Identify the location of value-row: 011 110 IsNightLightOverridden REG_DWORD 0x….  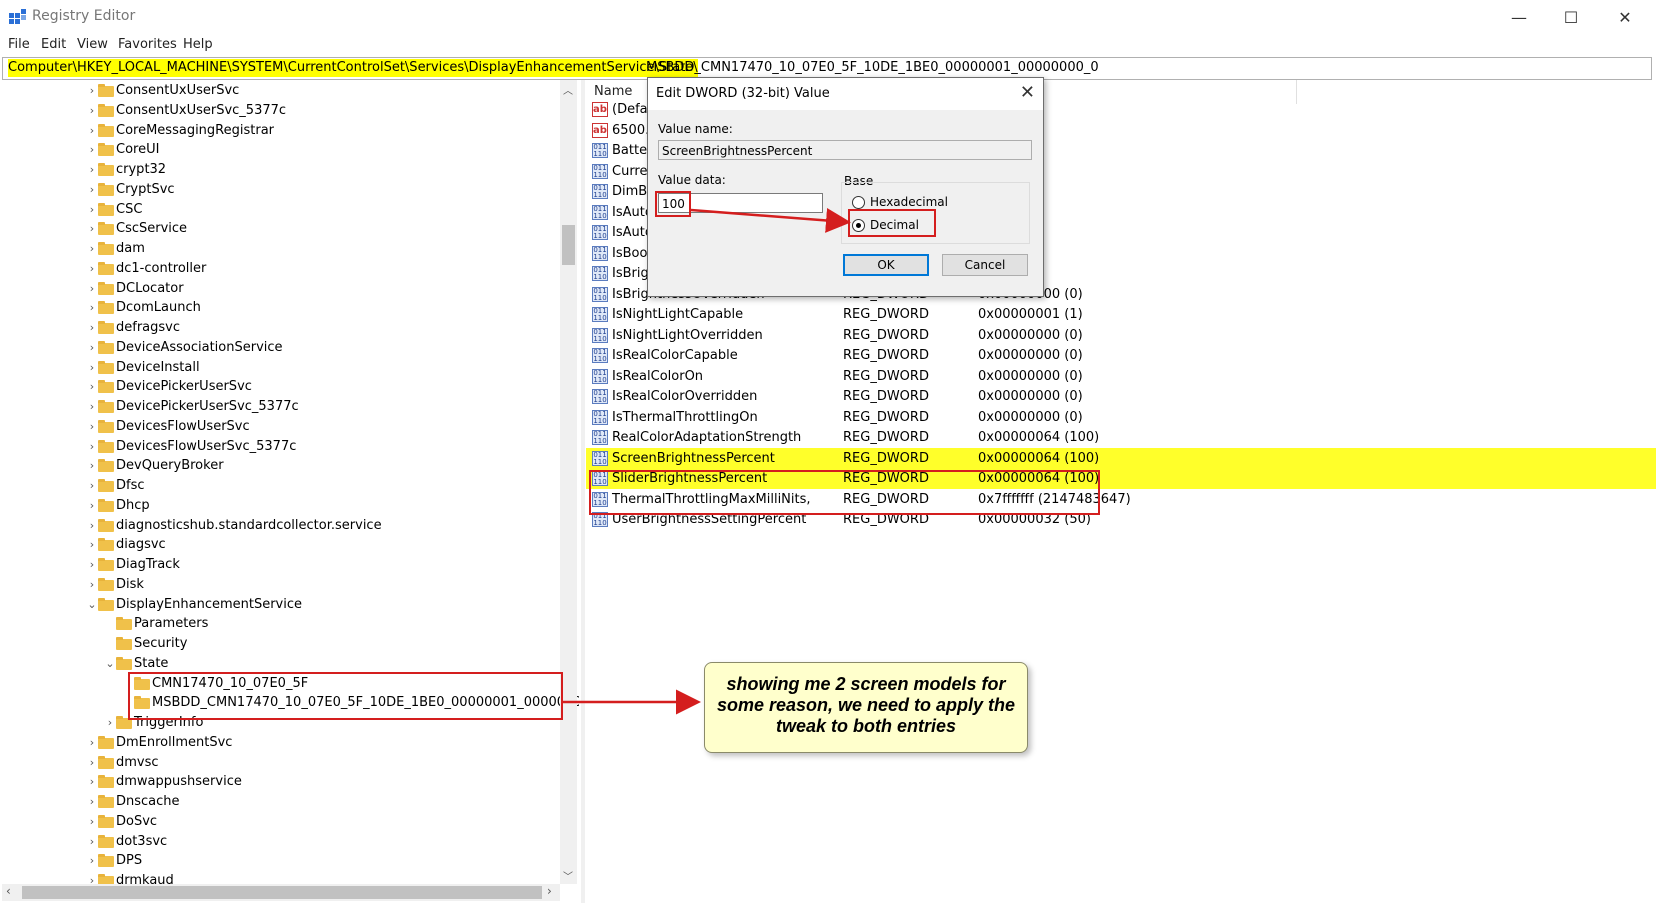
(1121, 335).